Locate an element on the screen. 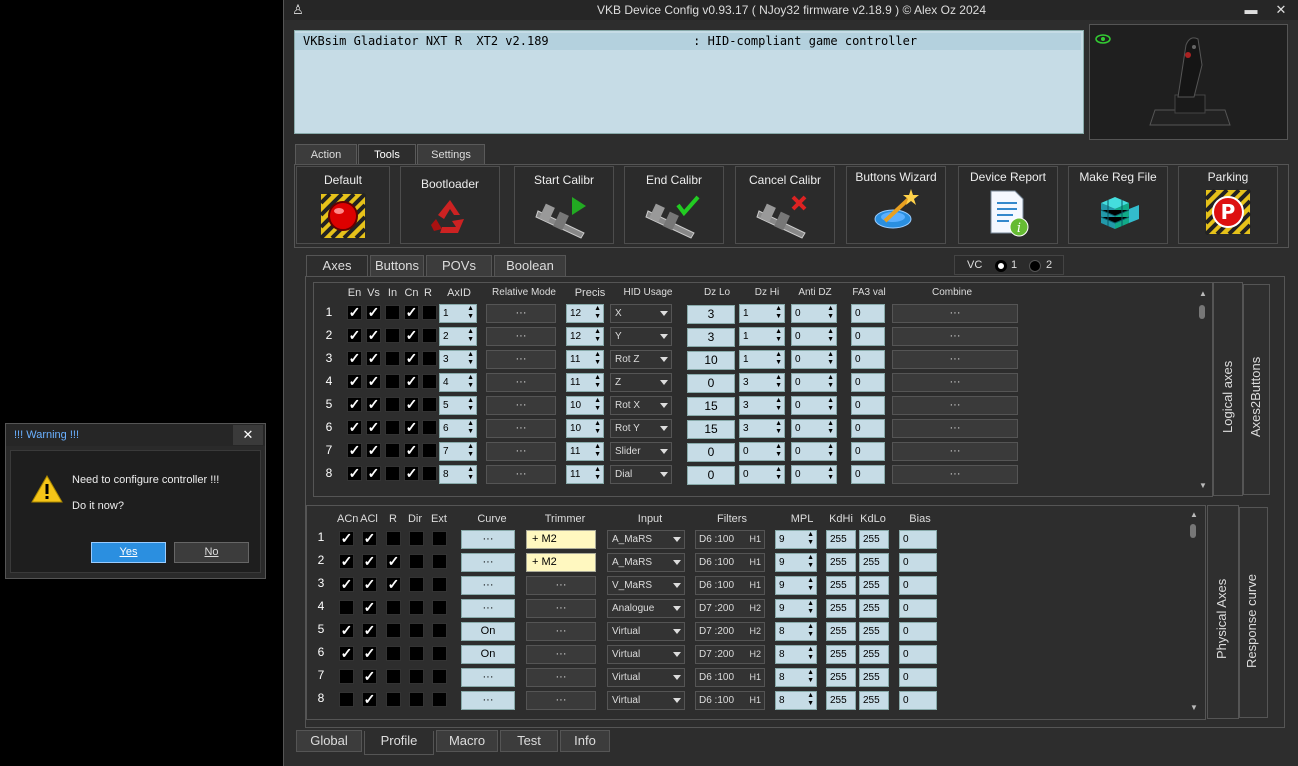  cancel-calibr-button: Cancel Calibr is located at coordinates (785, 205).